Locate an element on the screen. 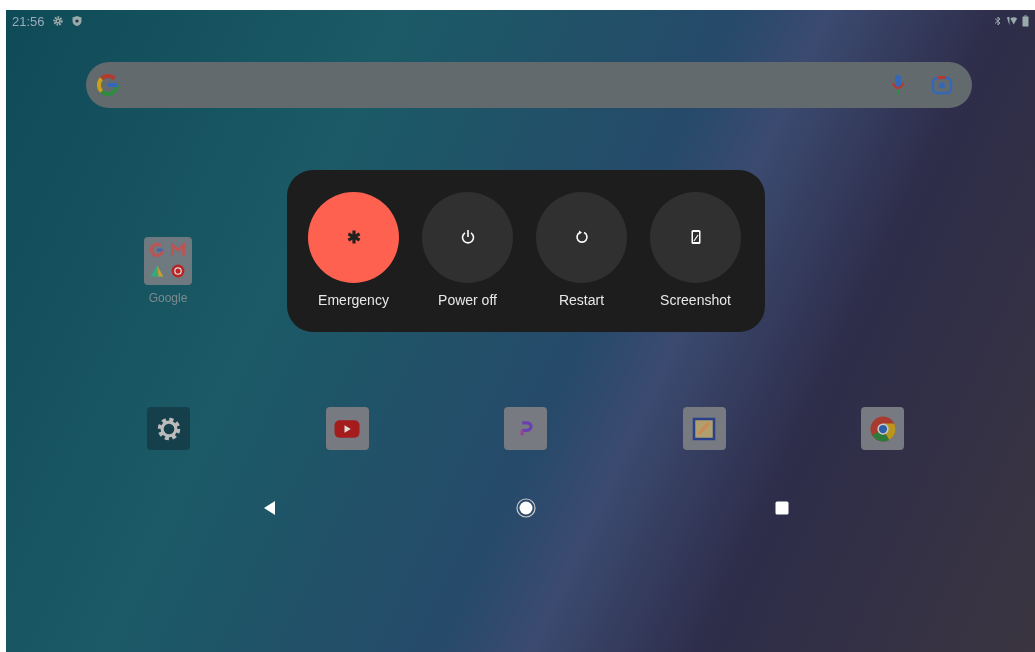 This screenshot has height=652, width=1035. power-menu-label: Screenshot is located at coordinates (695, 299).